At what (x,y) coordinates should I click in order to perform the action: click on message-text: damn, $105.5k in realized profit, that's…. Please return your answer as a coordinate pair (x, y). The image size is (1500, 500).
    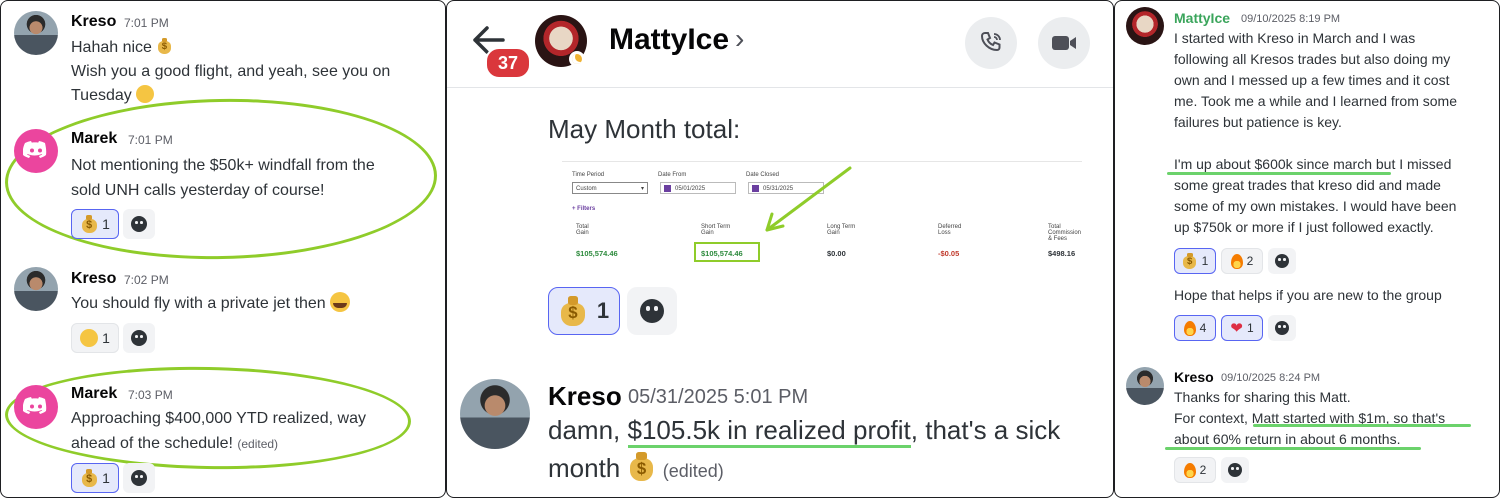
    Looking at the image, I should click on (804, 450).